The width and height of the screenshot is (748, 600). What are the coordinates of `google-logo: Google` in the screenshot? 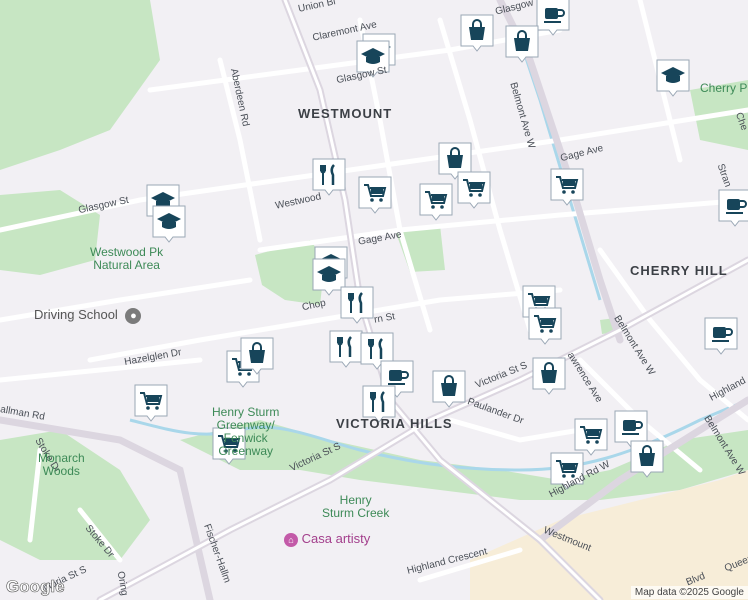 It's located at (35, 587).